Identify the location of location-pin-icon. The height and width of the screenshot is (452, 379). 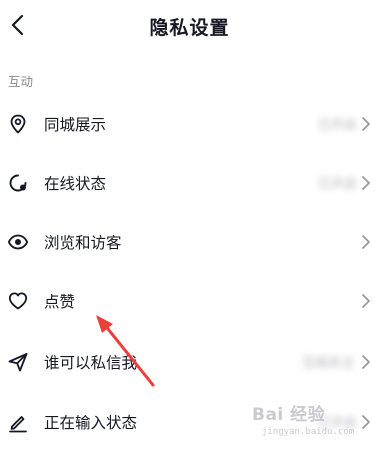
(18, 124).